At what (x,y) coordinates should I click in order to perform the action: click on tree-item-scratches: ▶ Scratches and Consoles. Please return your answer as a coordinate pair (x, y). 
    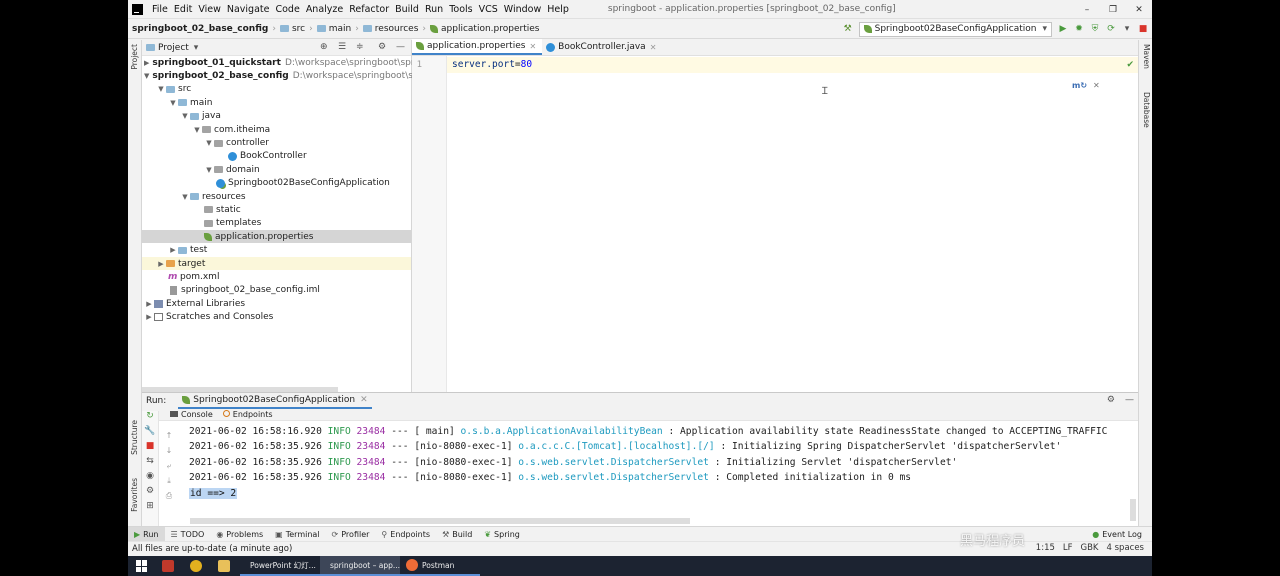
    Looking at the image, I should click on (276, 316).